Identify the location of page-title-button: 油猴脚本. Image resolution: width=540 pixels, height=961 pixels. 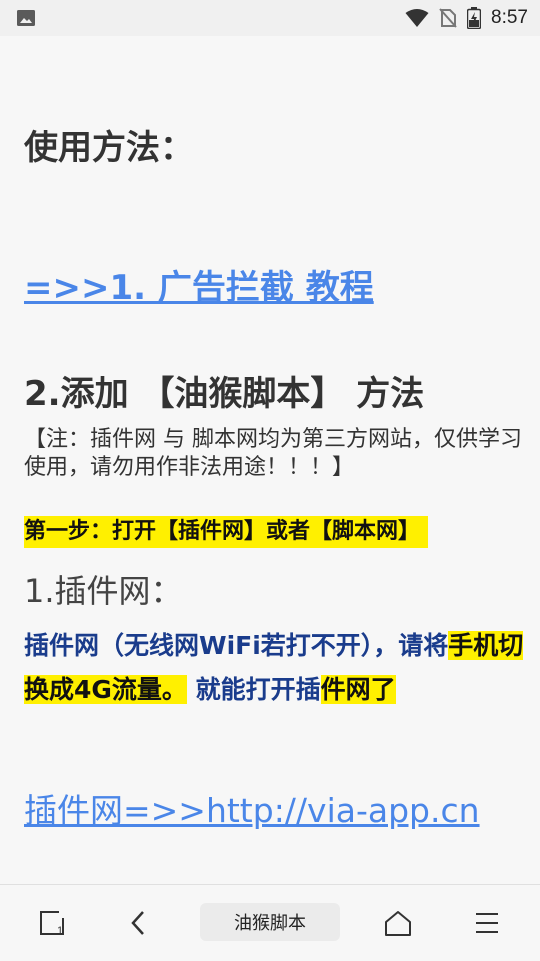
(270, 922).